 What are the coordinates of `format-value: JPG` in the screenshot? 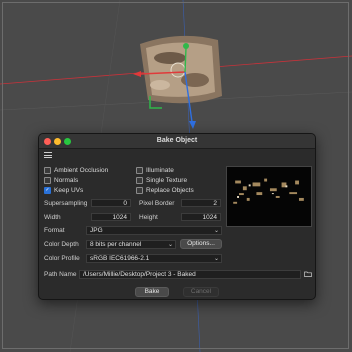 It's located at (96, 230).